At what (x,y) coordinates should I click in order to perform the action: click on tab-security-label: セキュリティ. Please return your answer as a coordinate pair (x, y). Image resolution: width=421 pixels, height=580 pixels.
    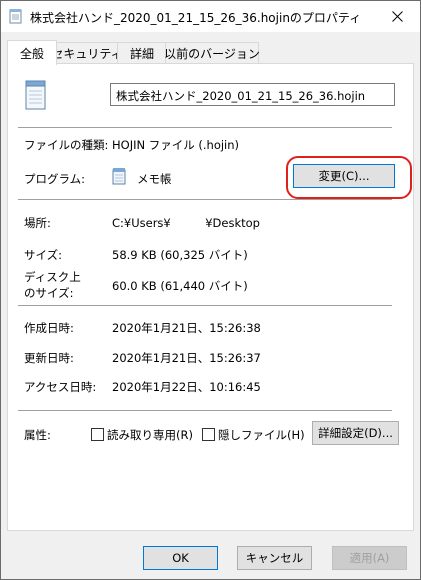
    Looking at the image, I should click on (87, 53).